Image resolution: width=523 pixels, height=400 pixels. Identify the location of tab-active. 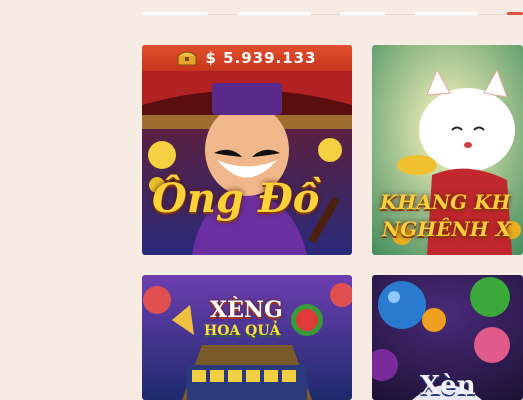
(515, 13).